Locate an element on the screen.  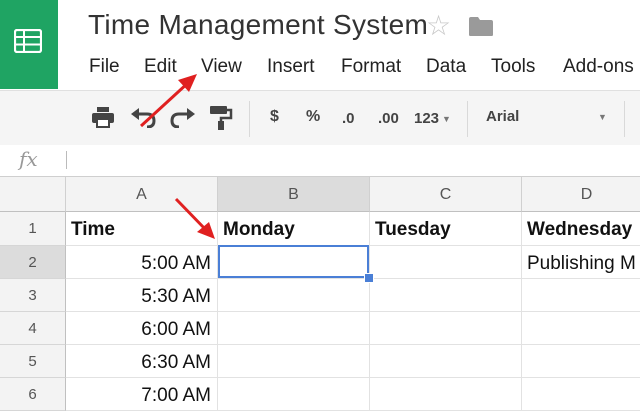
cell-a1: Time is located at coordinates (142, 229).